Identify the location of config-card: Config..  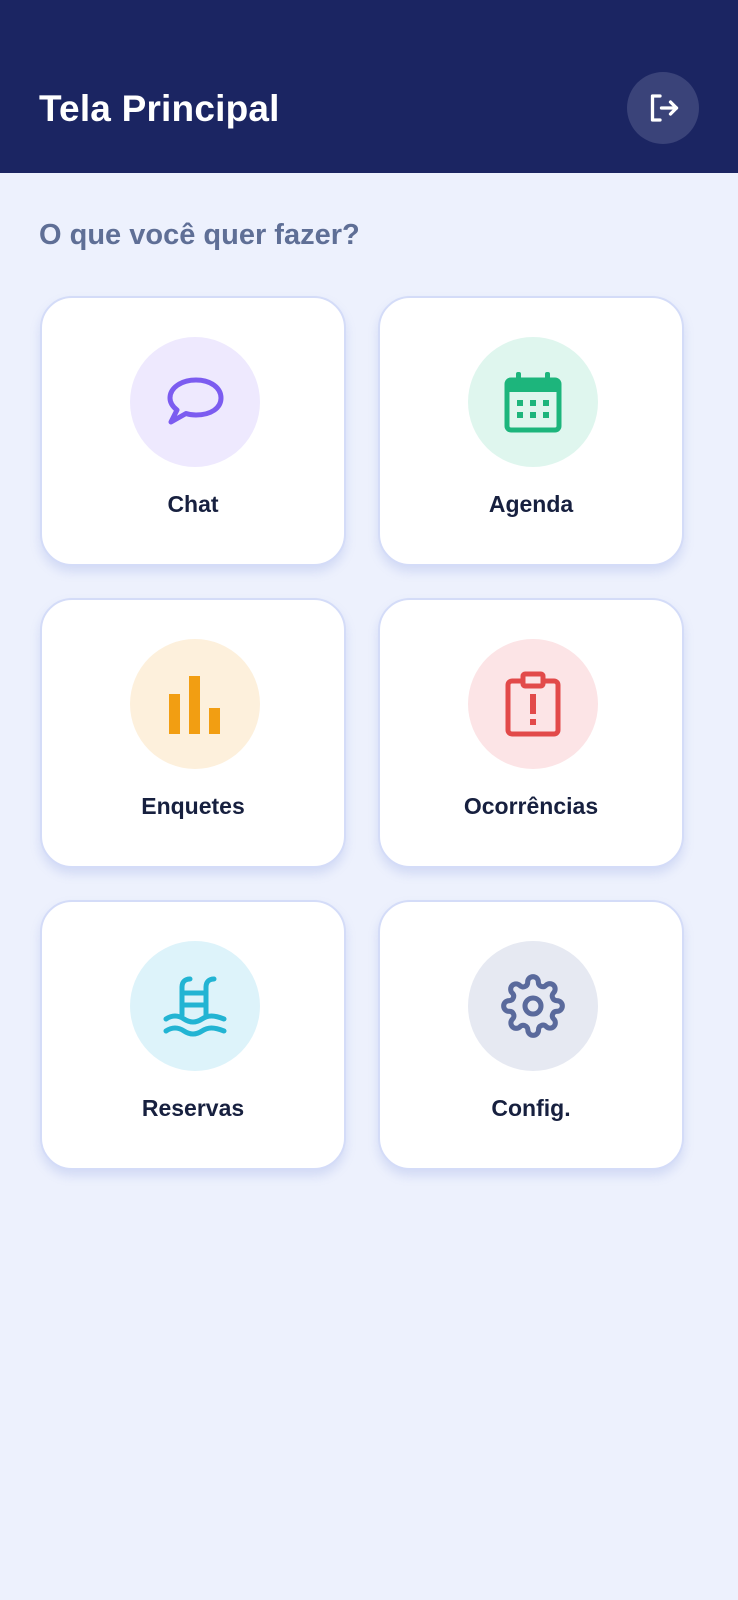
(531, 1035).